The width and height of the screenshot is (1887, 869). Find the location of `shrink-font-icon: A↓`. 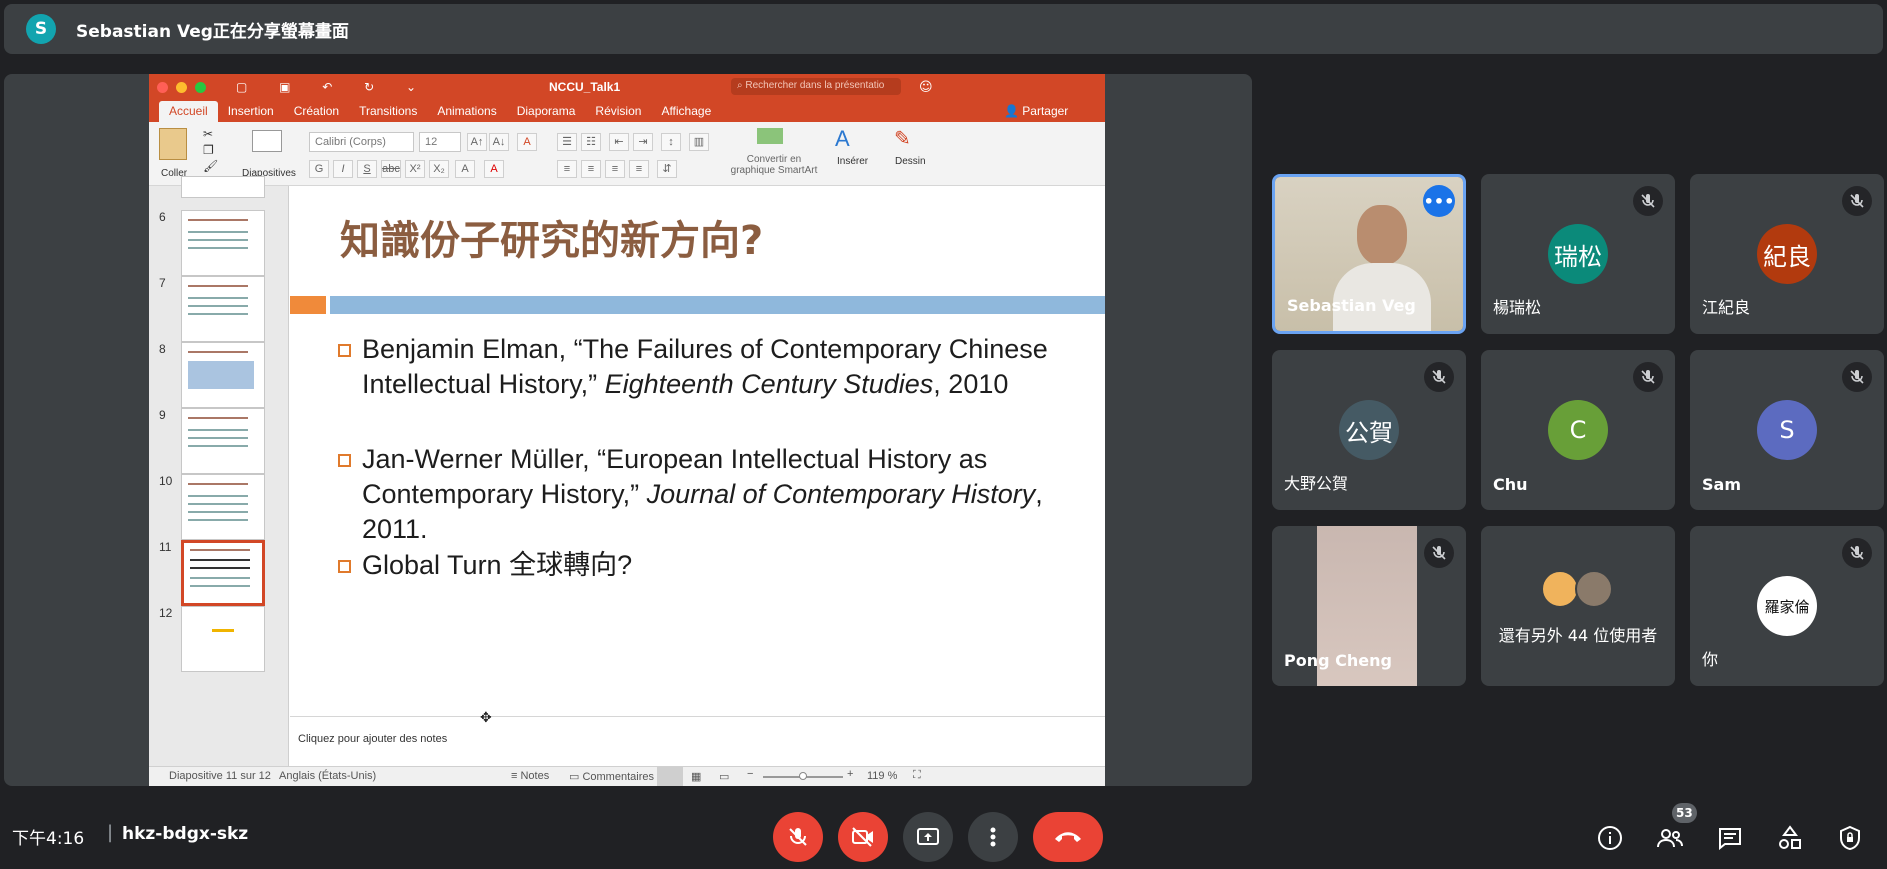

shrink-font-icon: A↓ is located at coordinates (499, 142).